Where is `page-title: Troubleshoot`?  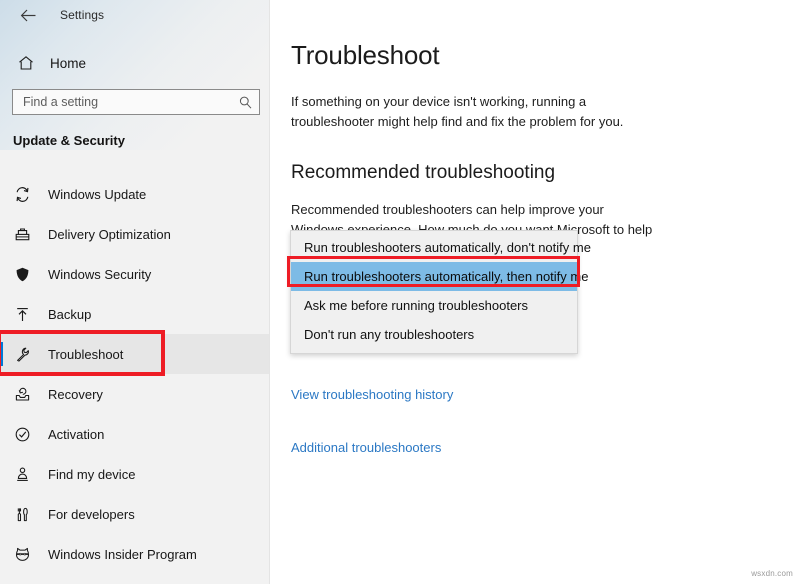
page-title: Troubleshoot is located at coordinates (365, 55).